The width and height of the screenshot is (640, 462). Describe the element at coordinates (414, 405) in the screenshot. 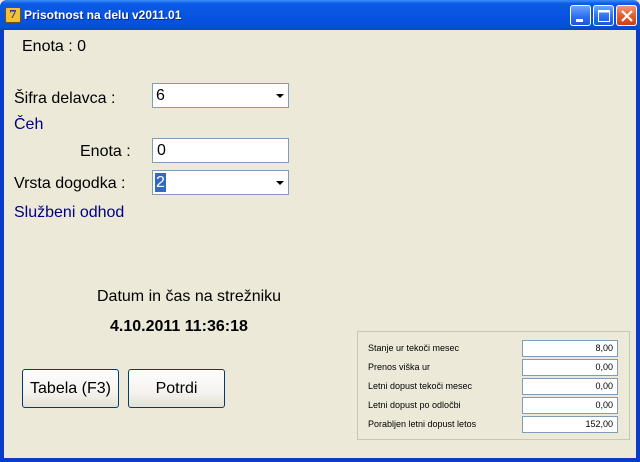

I see `stats-label: Letni dopust po odločbi` at that location.